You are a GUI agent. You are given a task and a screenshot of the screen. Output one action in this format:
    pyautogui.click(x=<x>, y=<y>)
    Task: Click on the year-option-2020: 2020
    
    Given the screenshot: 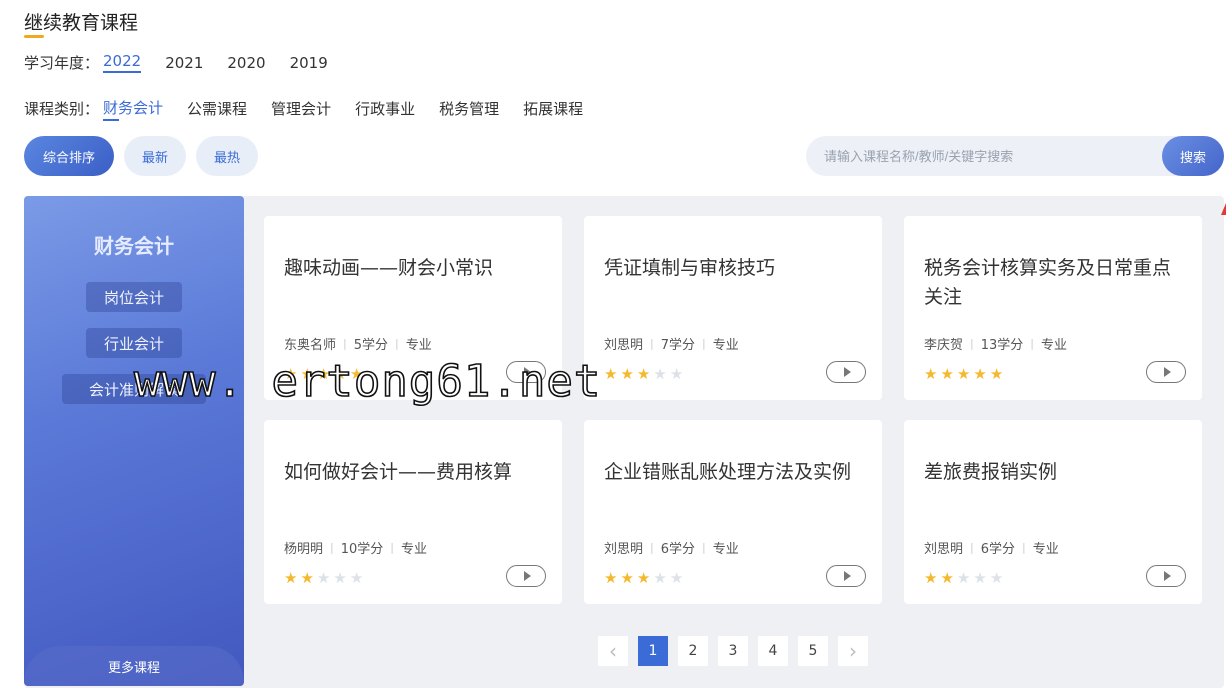 What is the action you would take?
    pyautogui.click(x=246, y=63)
    